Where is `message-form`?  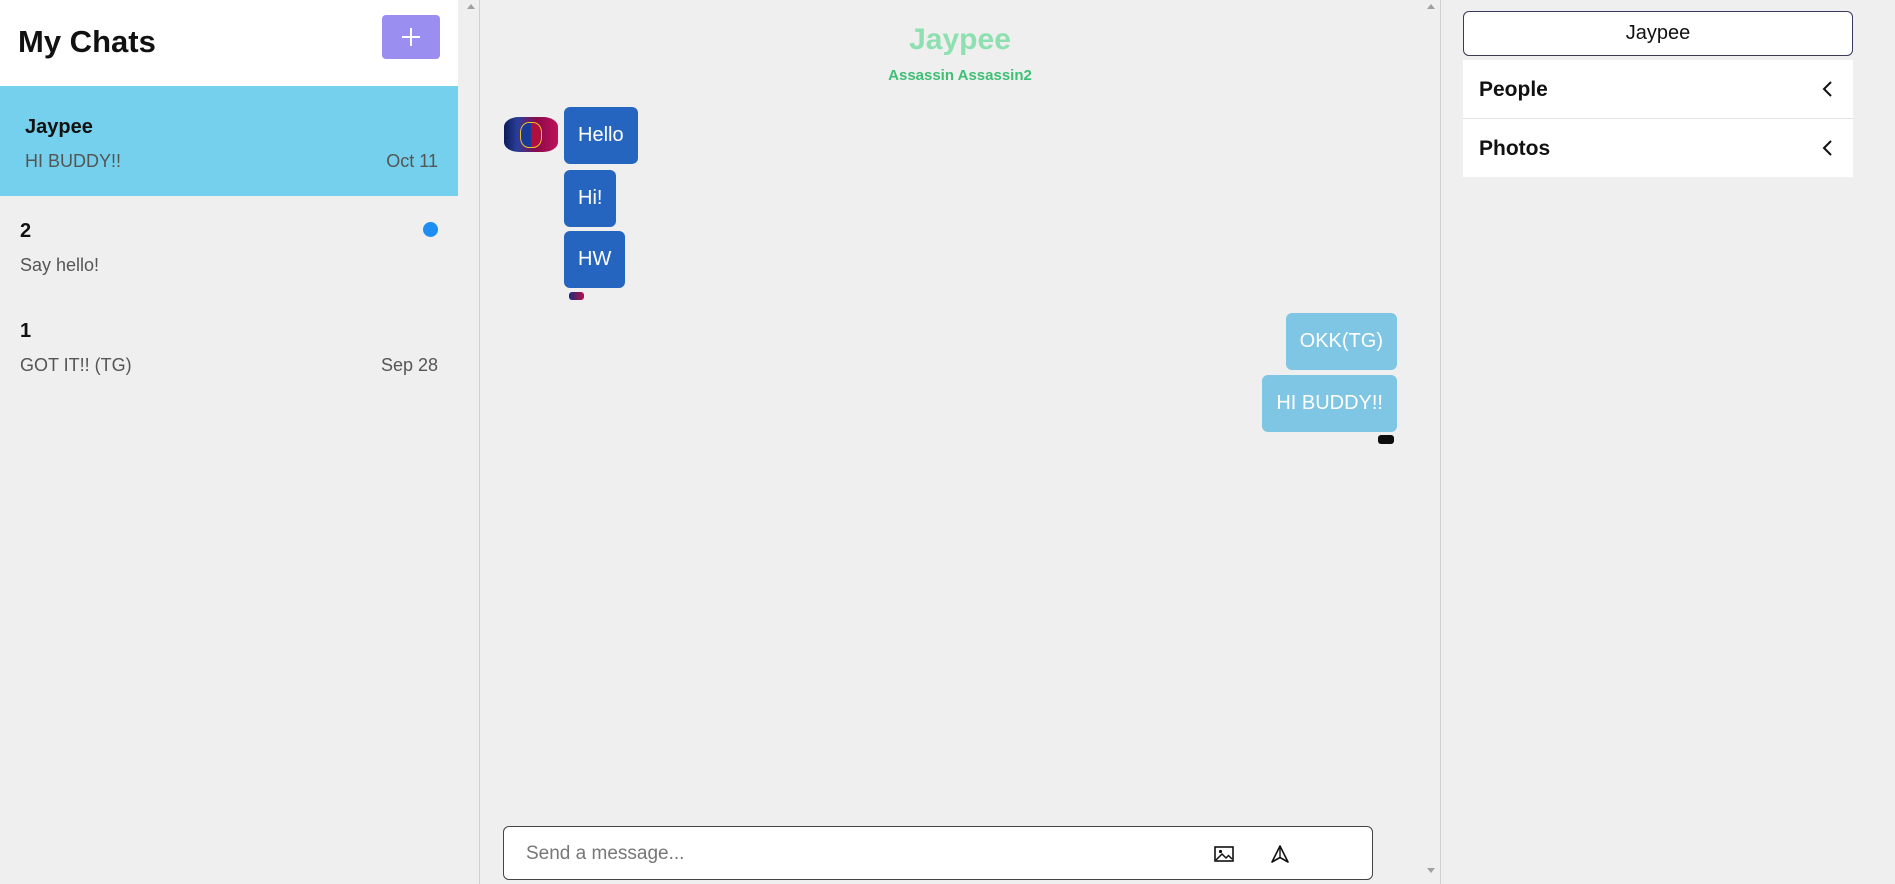
message-form is located at coordinates (938, 853).